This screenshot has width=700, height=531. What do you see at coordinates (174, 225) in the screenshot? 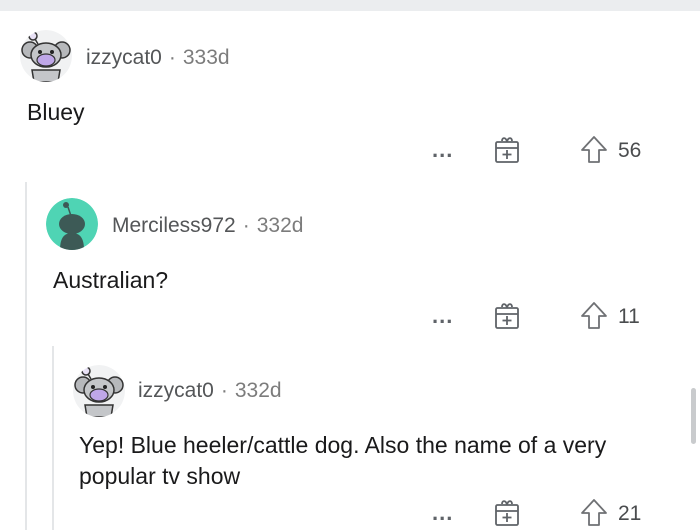
I see `username-link: Merciless972` at bounding box center [174, 225].